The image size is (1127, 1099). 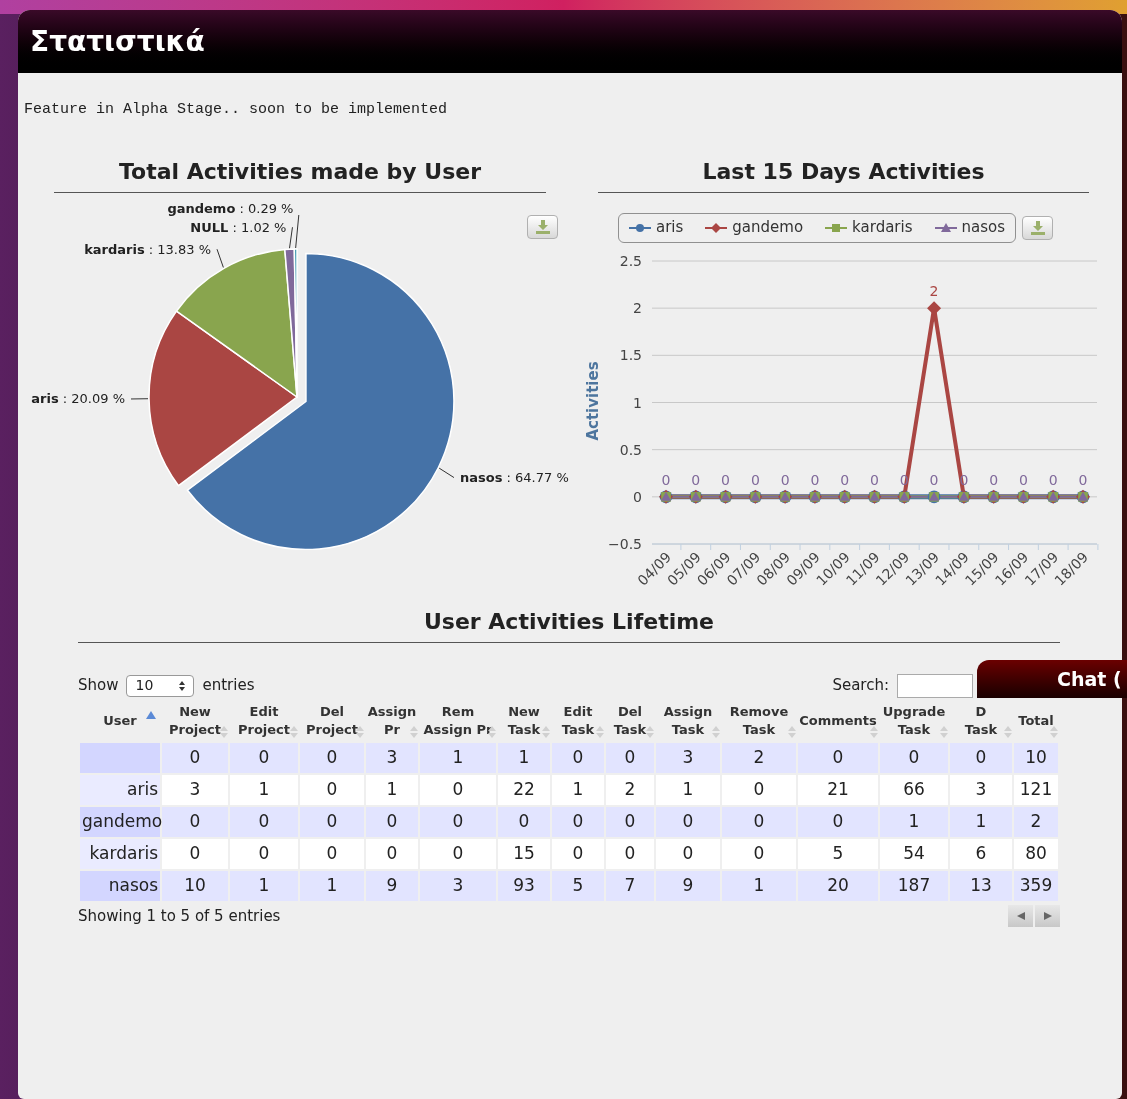 I want to click on entries-label: entries, so click(x=228, y=686).